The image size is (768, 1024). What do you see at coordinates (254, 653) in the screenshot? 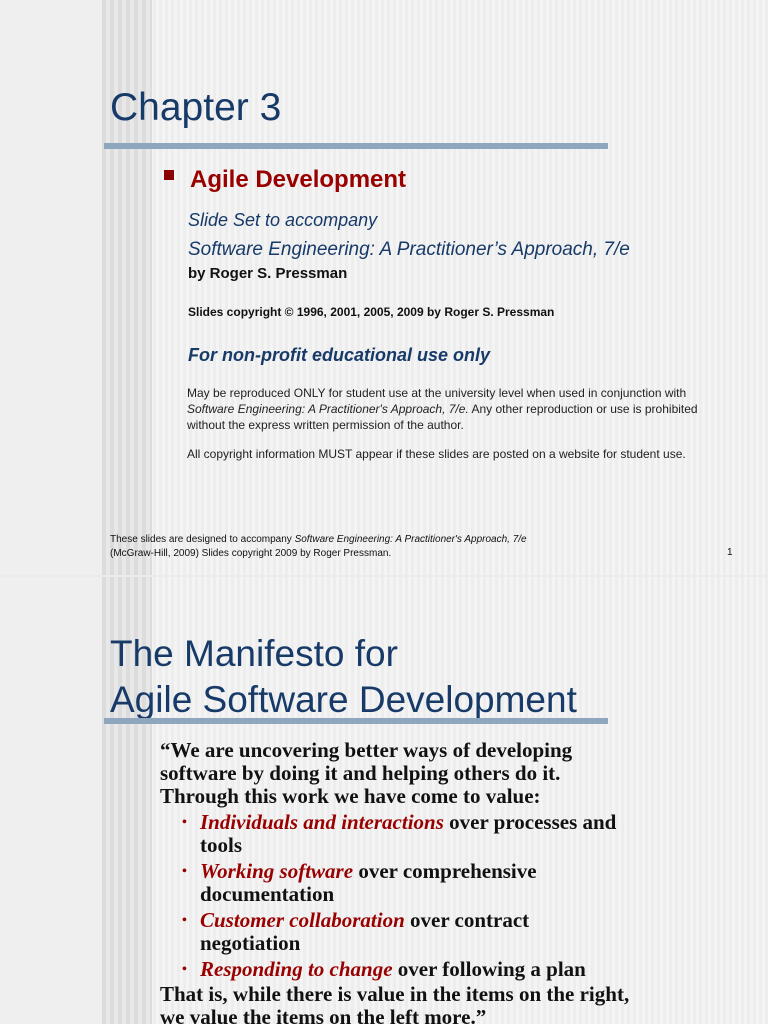
I see `title-line: The Manifesto for` at bounding box center [254, 653].